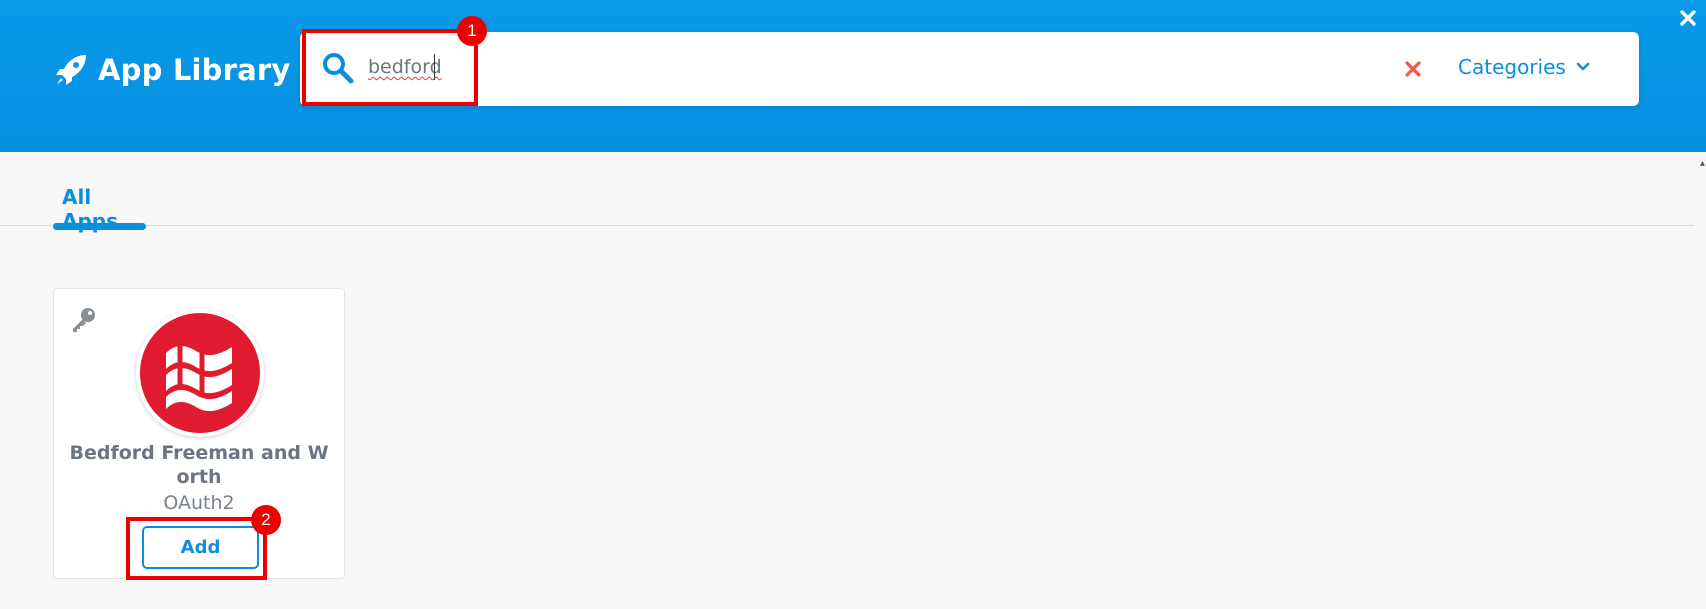  Describe the element at coordinates (99, 192) in the screenshot. I see `tab-all-apps: All Apps` at that location.